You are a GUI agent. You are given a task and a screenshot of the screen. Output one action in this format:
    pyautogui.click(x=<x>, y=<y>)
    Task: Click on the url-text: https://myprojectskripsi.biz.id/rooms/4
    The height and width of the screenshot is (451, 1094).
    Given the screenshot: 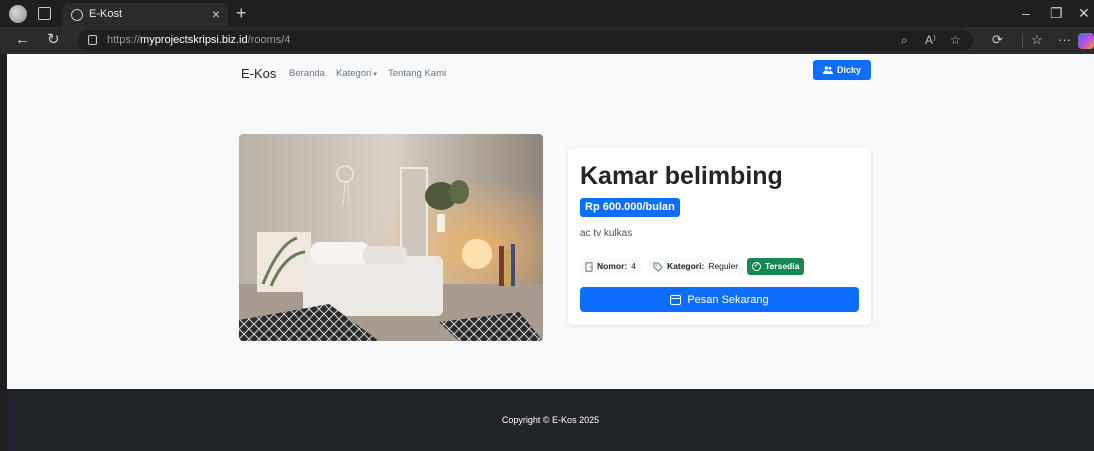 What is the action you would take?
    pyautogui.click(x=199, y=40)
    